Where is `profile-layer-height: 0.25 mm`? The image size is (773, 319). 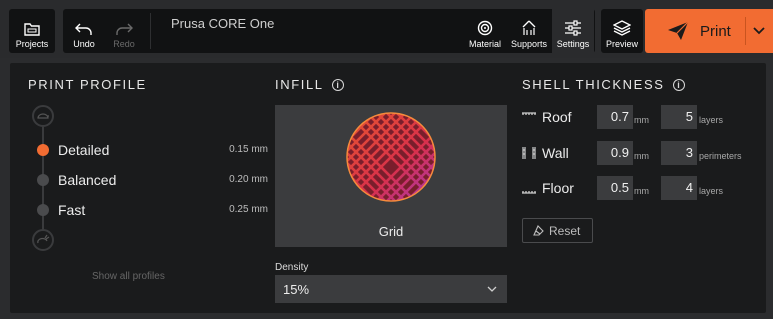 profile-layer-height: 0.25 mm is located at coordinates (248, 209).